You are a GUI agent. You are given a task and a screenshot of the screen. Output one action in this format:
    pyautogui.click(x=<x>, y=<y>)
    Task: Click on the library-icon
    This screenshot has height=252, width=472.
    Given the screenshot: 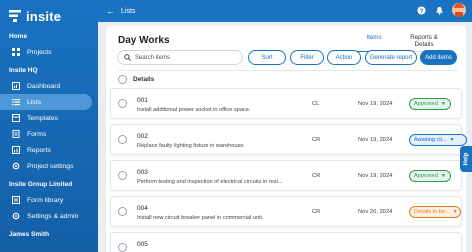 What is the action you would take?
    pyautogui.click(x=16, y=200)
    